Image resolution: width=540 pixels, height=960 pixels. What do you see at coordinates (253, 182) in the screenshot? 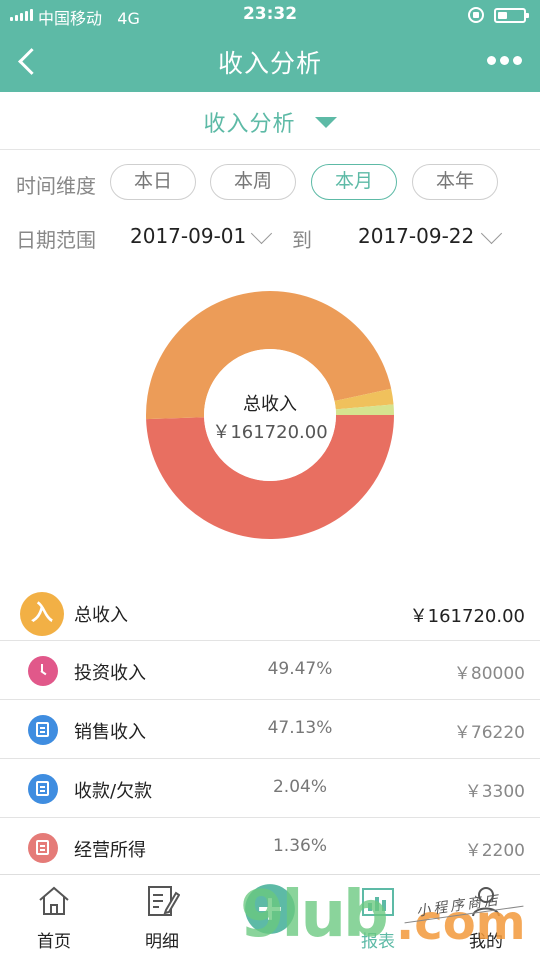
I see `period-pill-week: 本周` at bounding box center [253, 182].